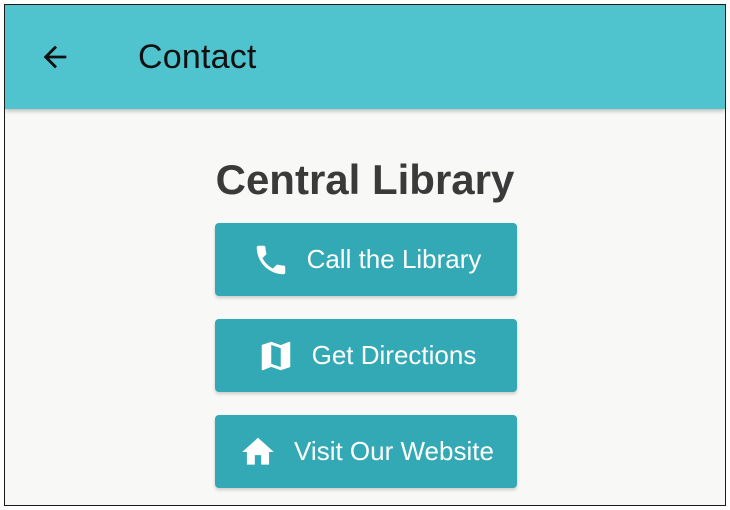 This screenshot has width=730, height=510. Describe the element at coordinates (394, 259) in the screenshot. I see `call-library-label: Call the Library` at that location.